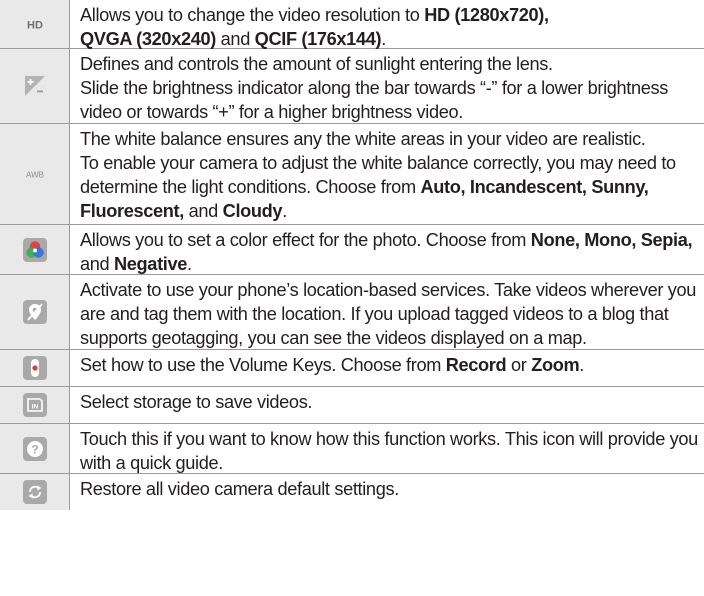 The width and height of the screenshot is (704, 596). I want to click on row-description: Select storage to save videos., so click(196, 402).